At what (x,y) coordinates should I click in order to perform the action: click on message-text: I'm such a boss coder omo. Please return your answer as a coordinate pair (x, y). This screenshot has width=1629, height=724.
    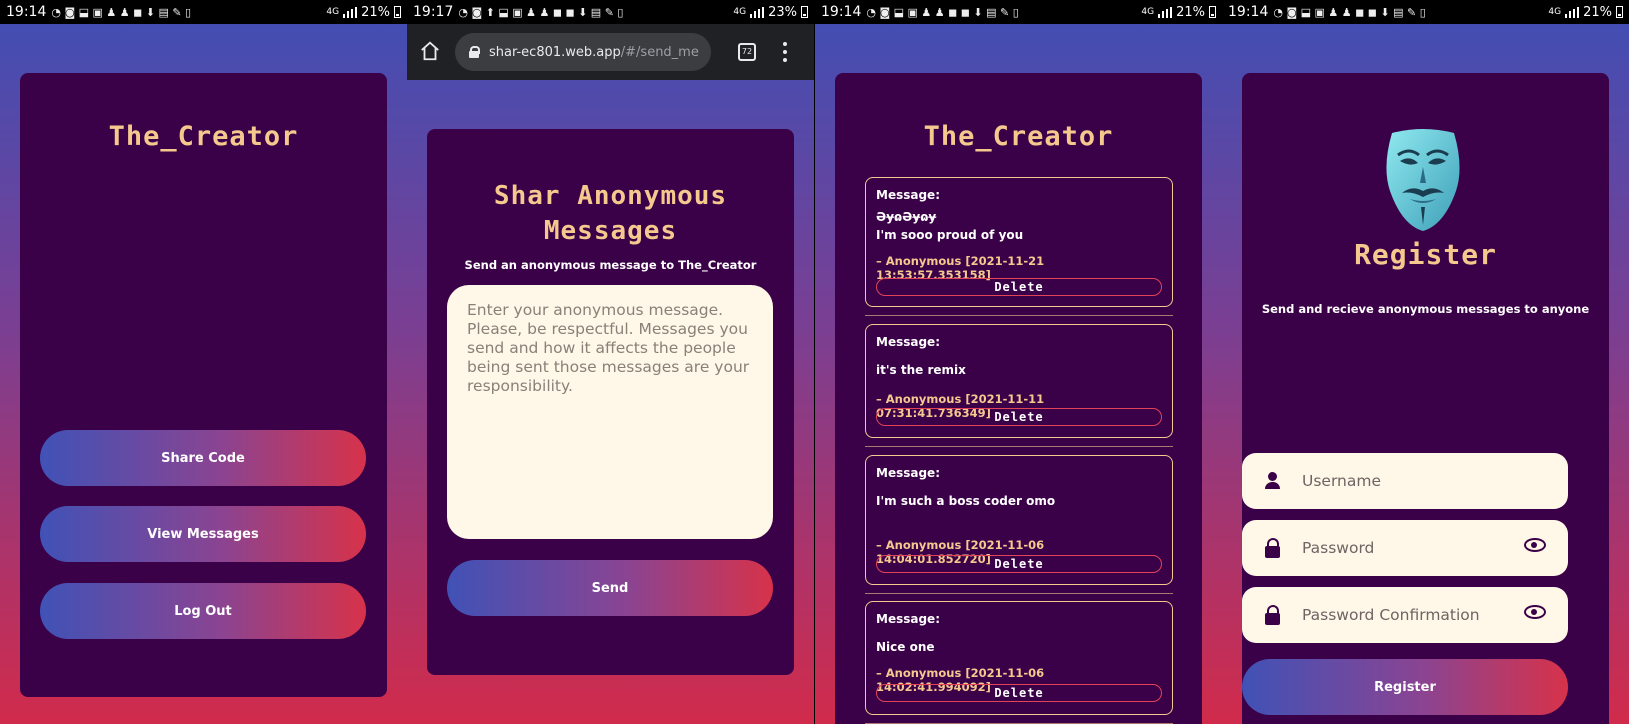
    Looking at the image, I should click on (966, 501).